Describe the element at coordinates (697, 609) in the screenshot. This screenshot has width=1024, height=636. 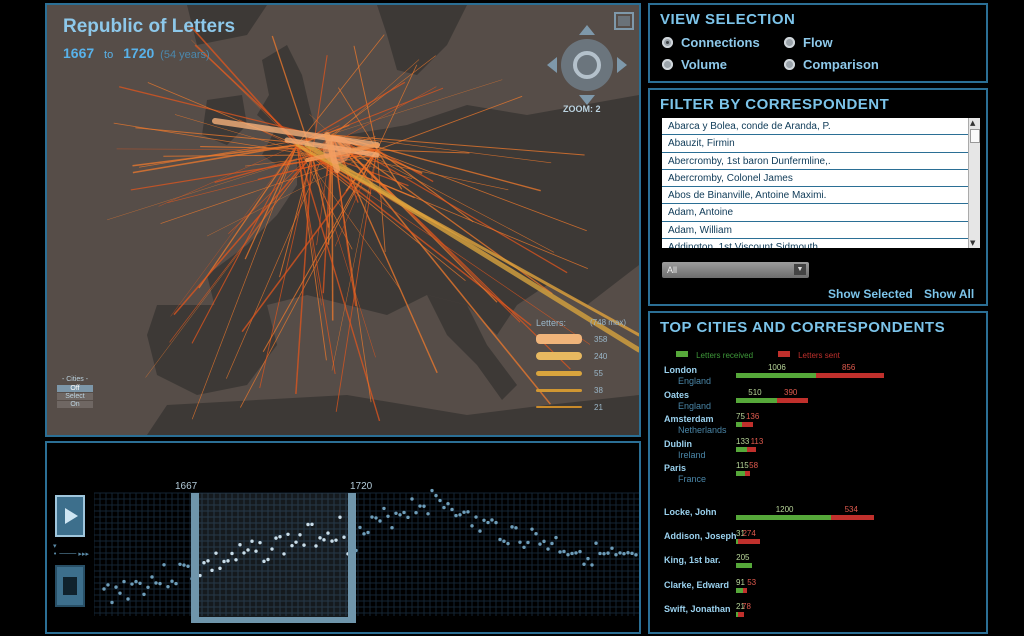
I see `correspondent-name: Swift, Jonathan` at that location.